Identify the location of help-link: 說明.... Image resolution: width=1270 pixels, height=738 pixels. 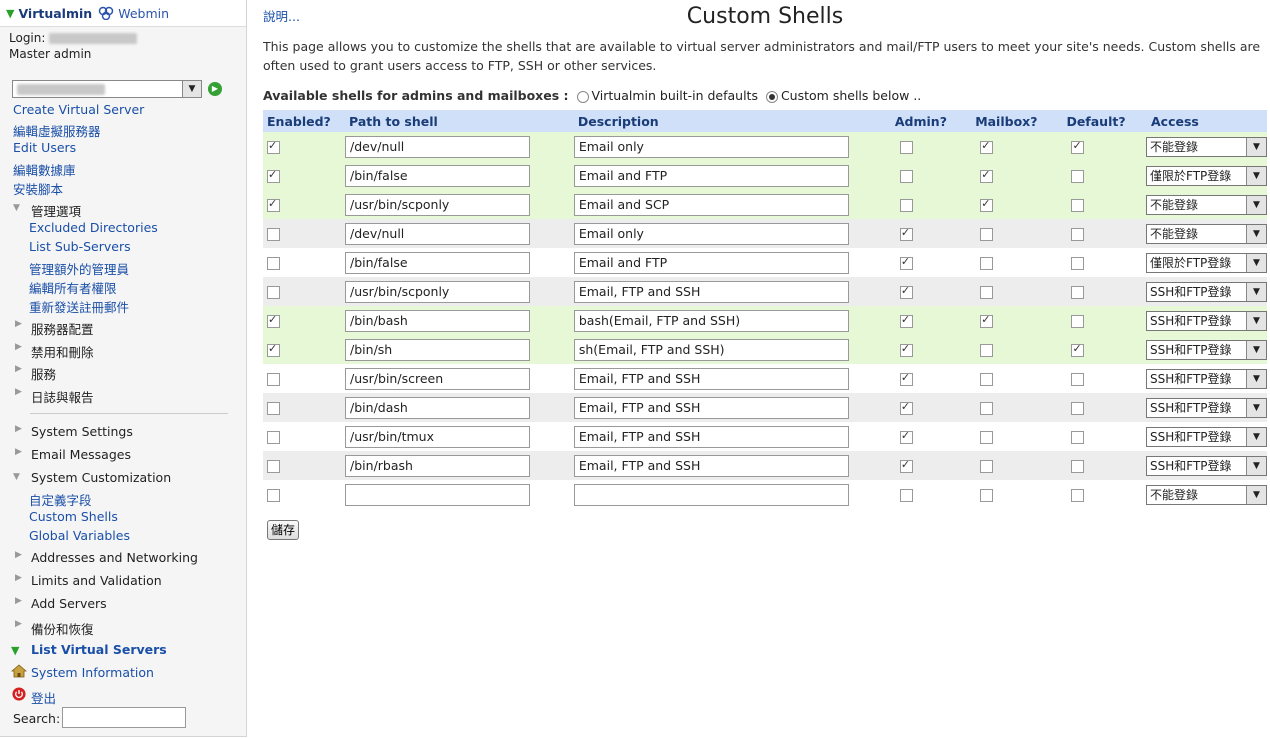
(281, 15).